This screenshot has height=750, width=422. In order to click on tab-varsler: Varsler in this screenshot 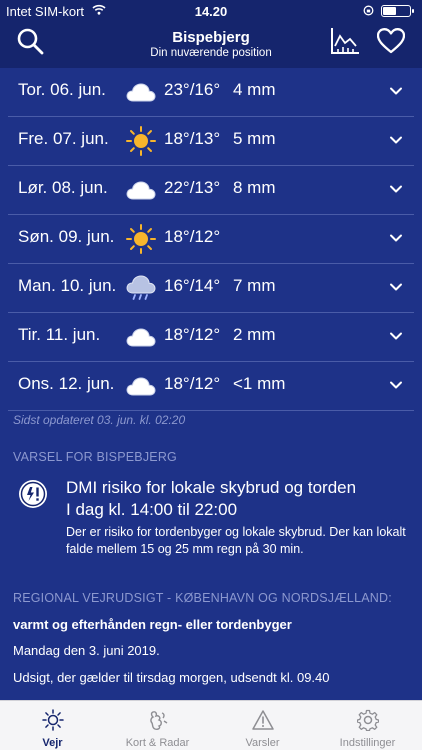, I will do `click(262, 725)`.